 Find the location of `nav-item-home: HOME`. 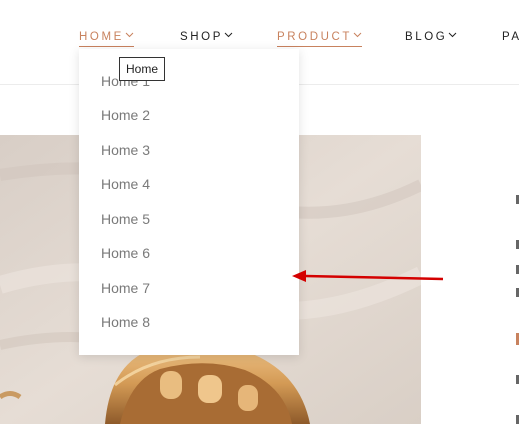

nav-item-home: HOME is located at coordinates (106, 39).